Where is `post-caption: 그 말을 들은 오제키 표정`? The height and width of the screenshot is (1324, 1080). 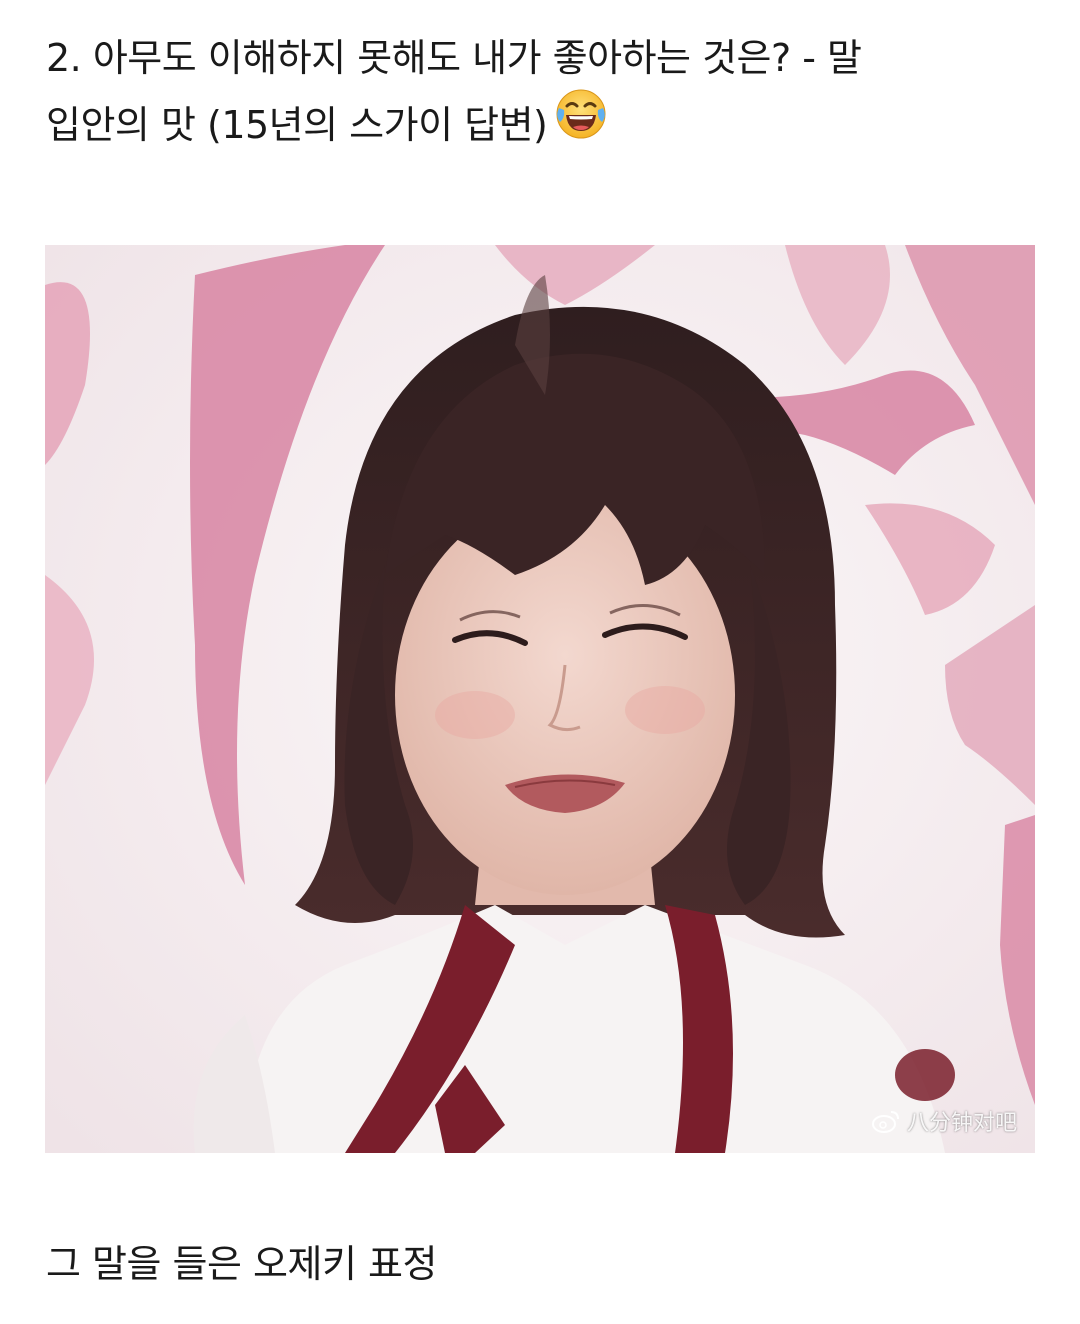 post-caption: 그 말을 들은 오제키 표정 is located at coordinates (241, 1264).